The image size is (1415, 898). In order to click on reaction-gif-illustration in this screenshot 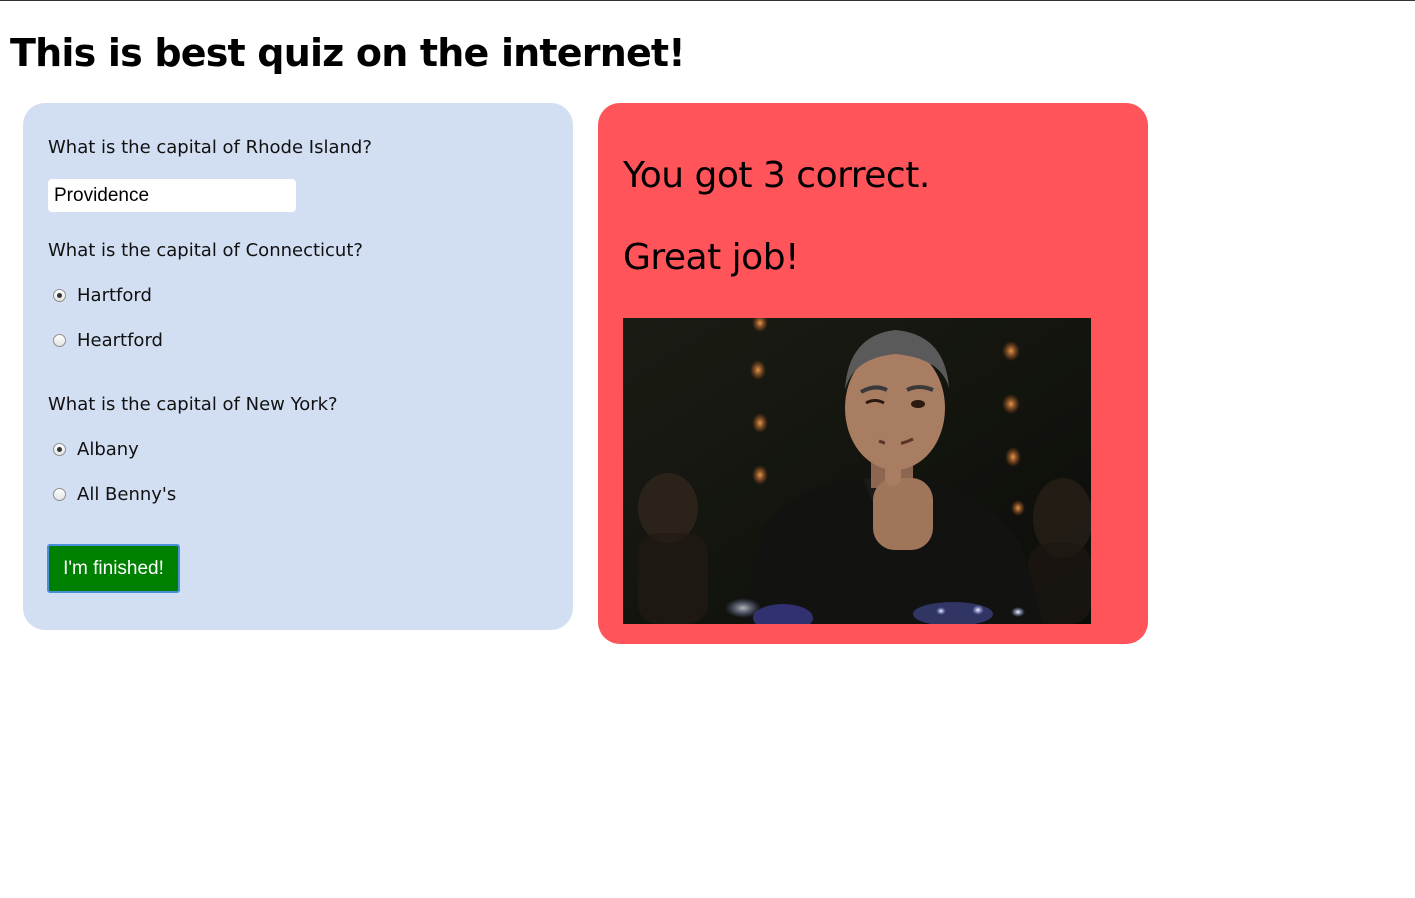, I will do `click(857, 471)`.